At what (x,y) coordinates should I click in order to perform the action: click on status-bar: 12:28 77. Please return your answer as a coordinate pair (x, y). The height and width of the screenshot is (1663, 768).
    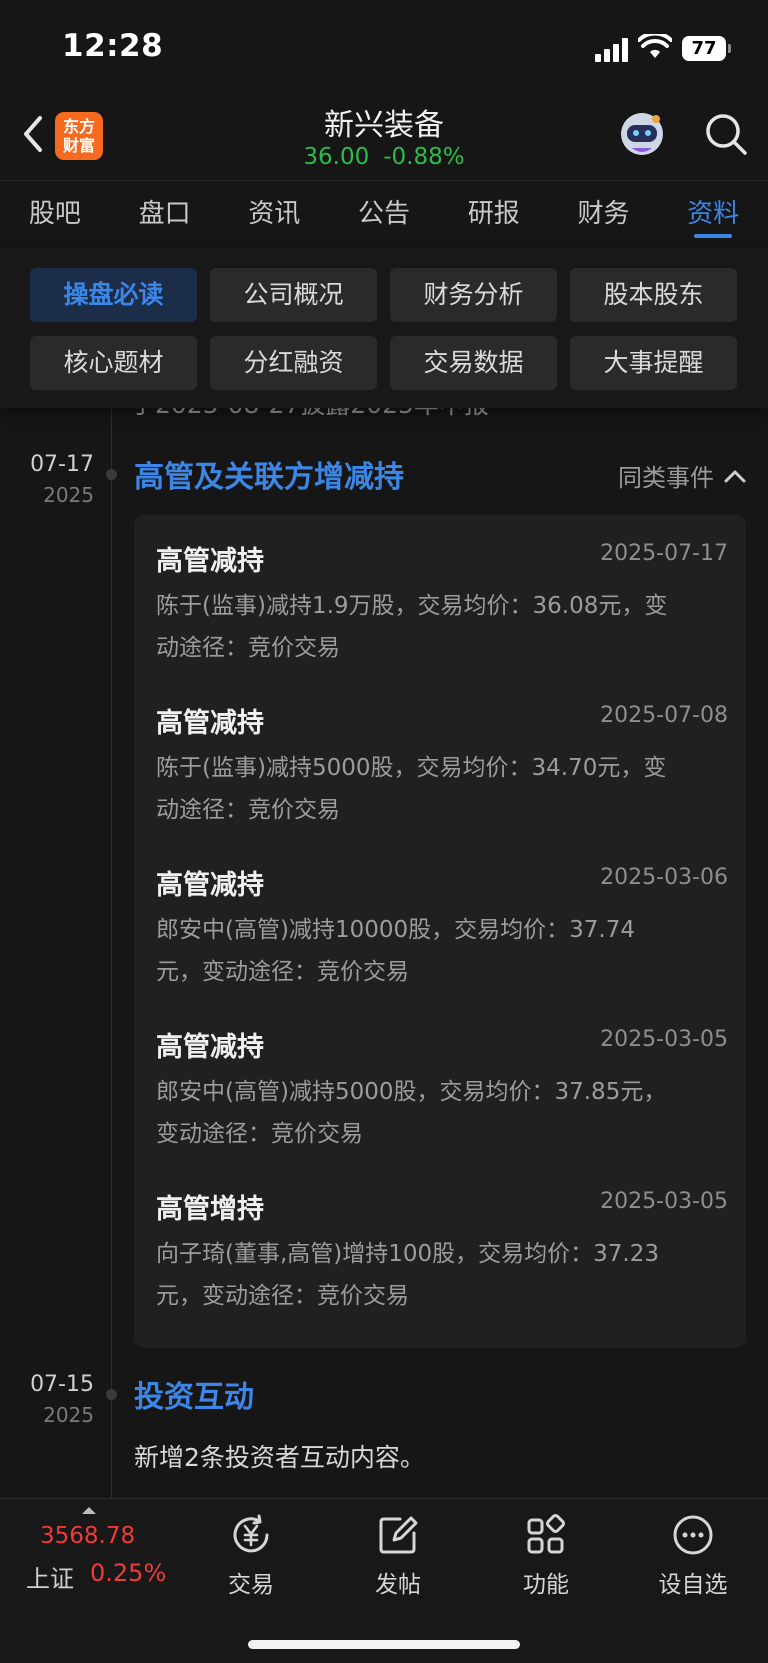
    Looking at the image, I should click on (384, 48).